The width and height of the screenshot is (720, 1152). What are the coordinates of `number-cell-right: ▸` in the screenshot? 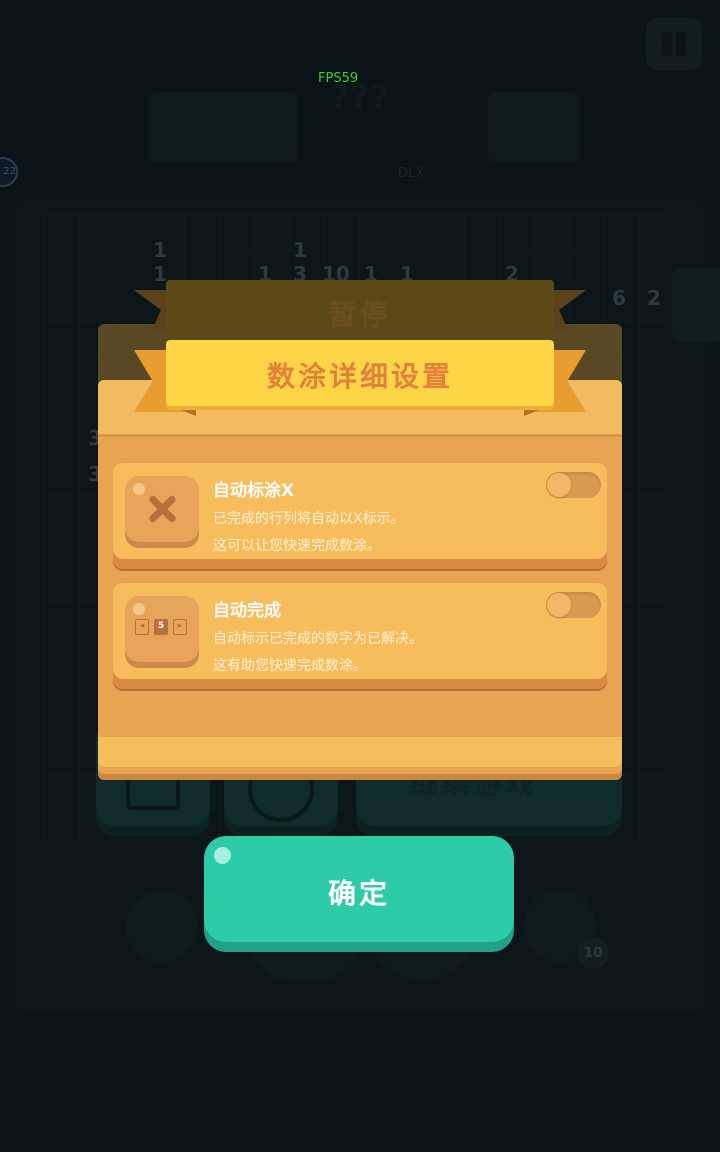 It's located at (180, 627).